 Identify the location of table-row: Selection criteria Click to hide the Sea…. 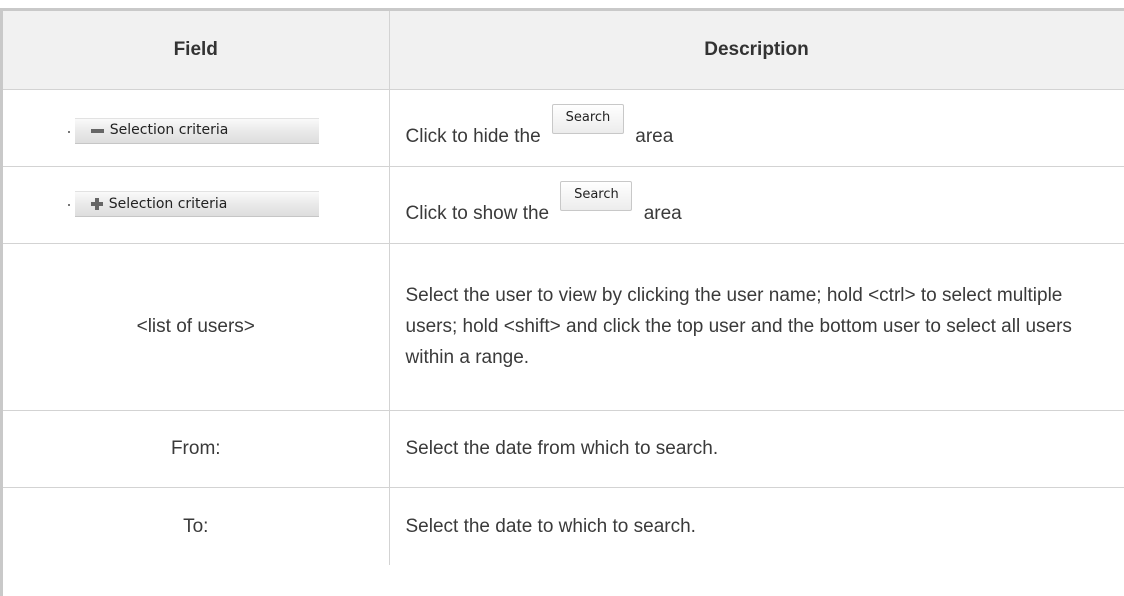
(563, 128).